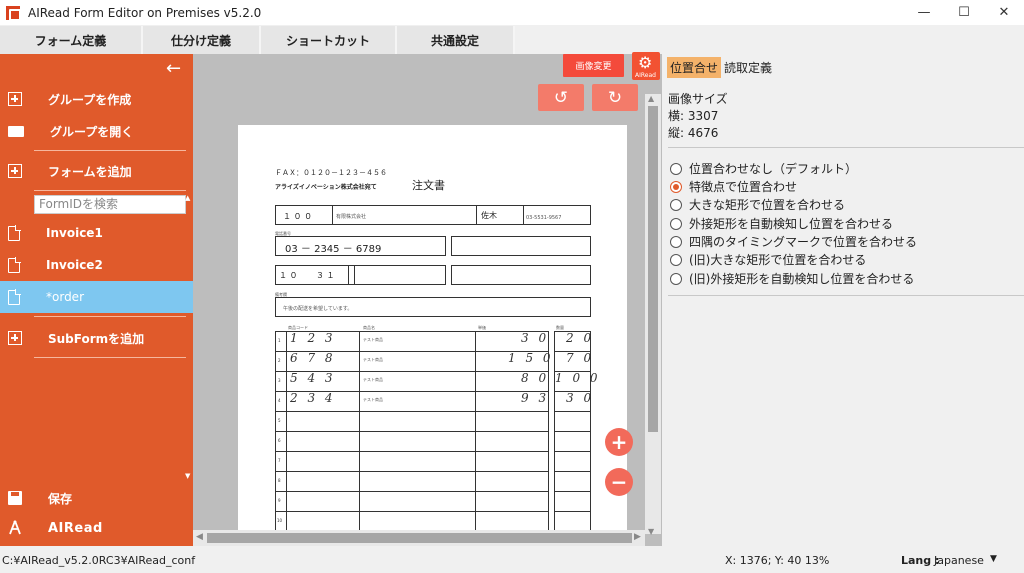 This screenshot has width=1024, height=573. I want to click on form-id-search-input: FormIDを検索, so click(110, 204).